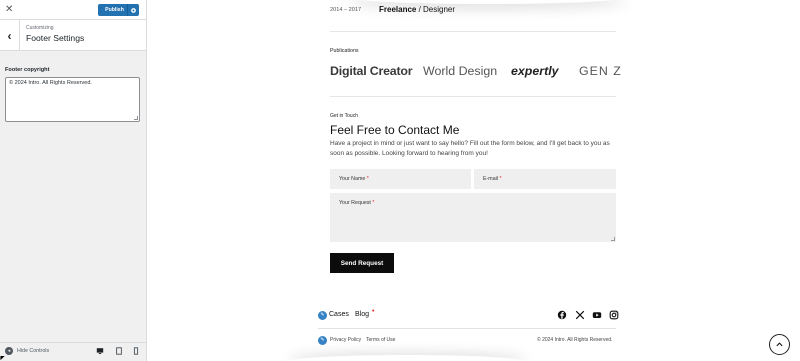 This screenshot has height=361, width=800. Describe the element at coordinates (407, 358) in the screenshot. I see `bottom-shadow` at that location.